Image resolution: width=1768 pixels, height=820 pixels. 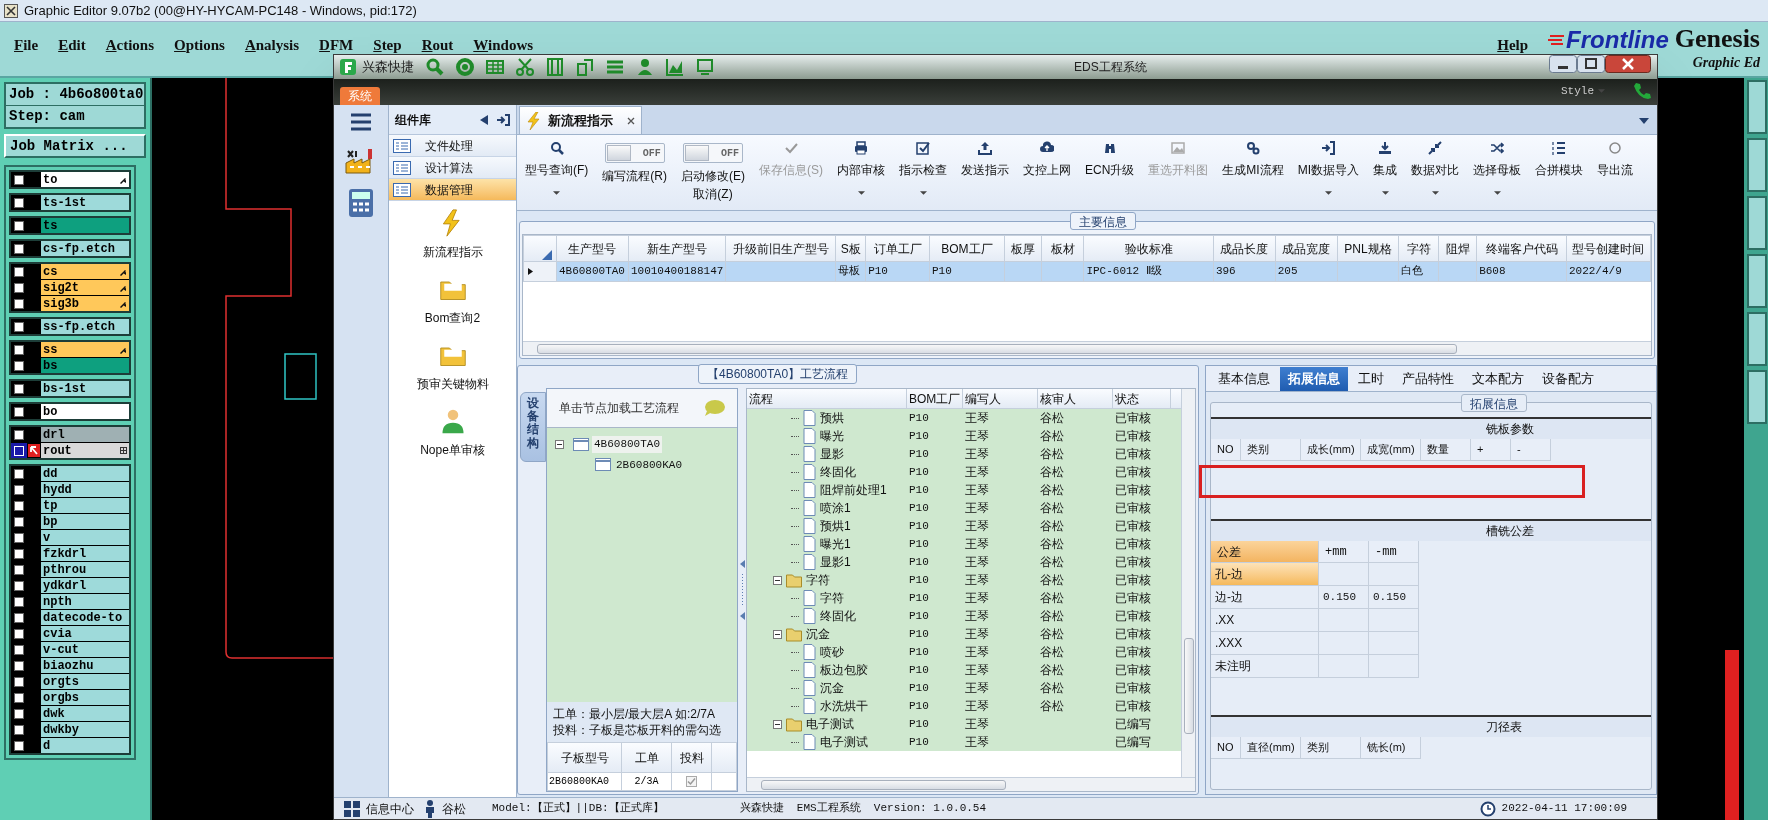 What do you see at coordinates (437, 45) in the screenshot?
I see `menu-item: Rout` at bounding box center [437, 45].